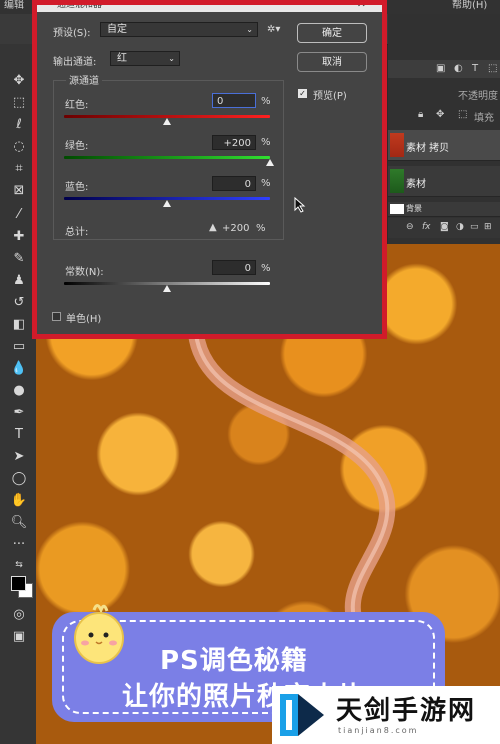 Image resolution: width=500 pixels, height=744 pixels. I want to click on layer-name: 背景, so click(414, 208).